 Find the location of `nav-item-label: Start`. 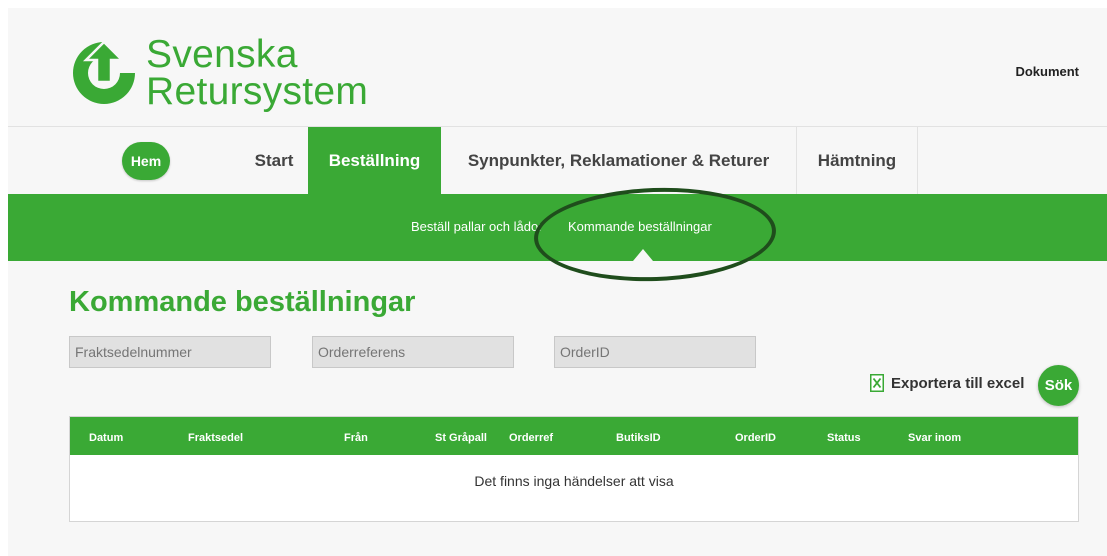

nav-item-label: Start is located at coordinates (274, 160).